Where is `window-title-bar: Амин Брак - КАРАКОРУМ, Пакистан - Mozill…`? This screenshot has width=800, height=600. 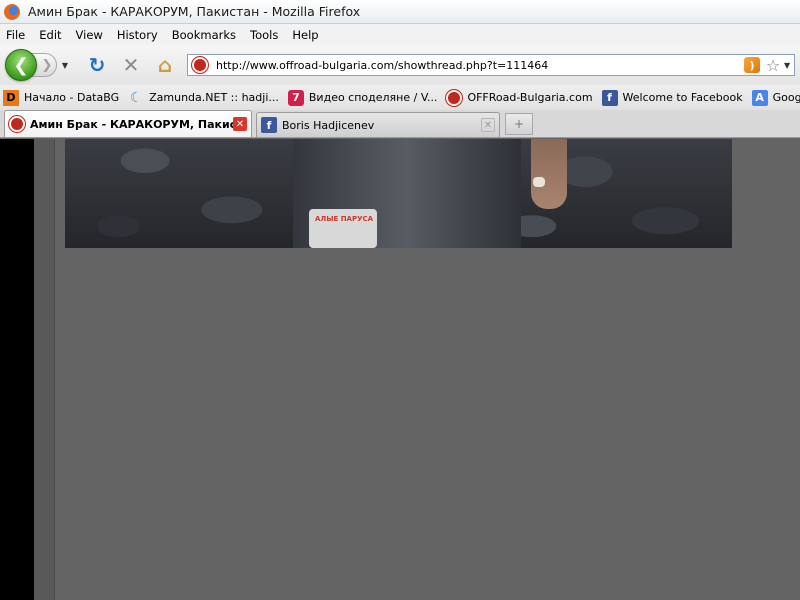 window-title-bar: Амин Брак - КАРАКОРУМ, Пакистан - Mozill… is located at coordinates (400, 12).